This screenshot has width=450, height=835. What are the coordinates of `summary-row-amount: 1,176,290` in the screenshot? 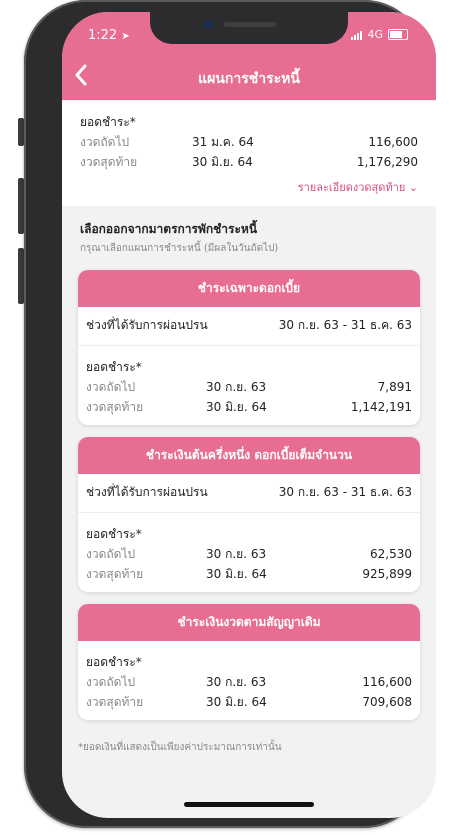 It's located at (387, 162).